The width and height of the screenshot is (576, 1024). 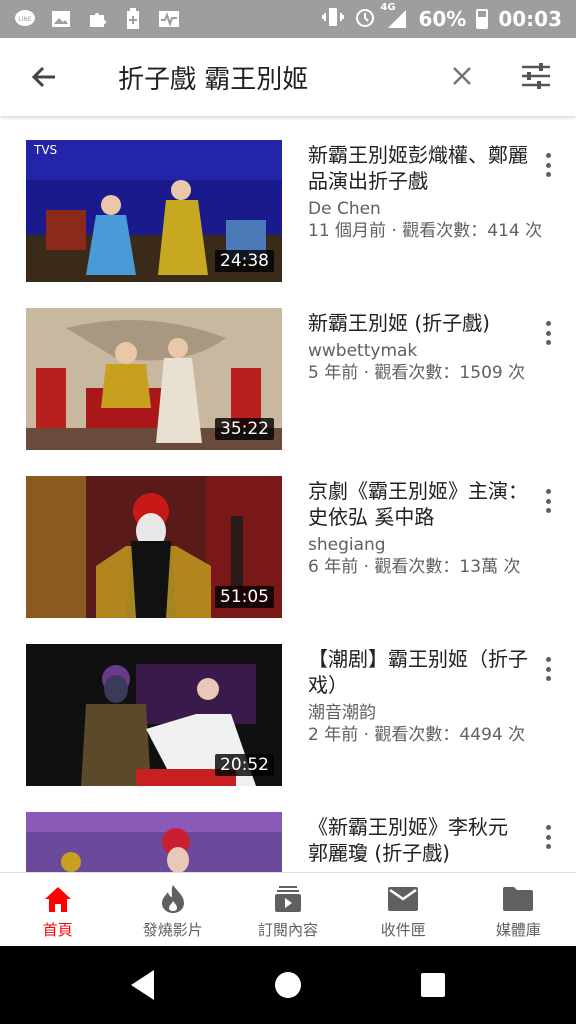 What do you see at coordinates (58, 899) in the screenshot?
I see `home-icon` at bounding box center [58, 899].